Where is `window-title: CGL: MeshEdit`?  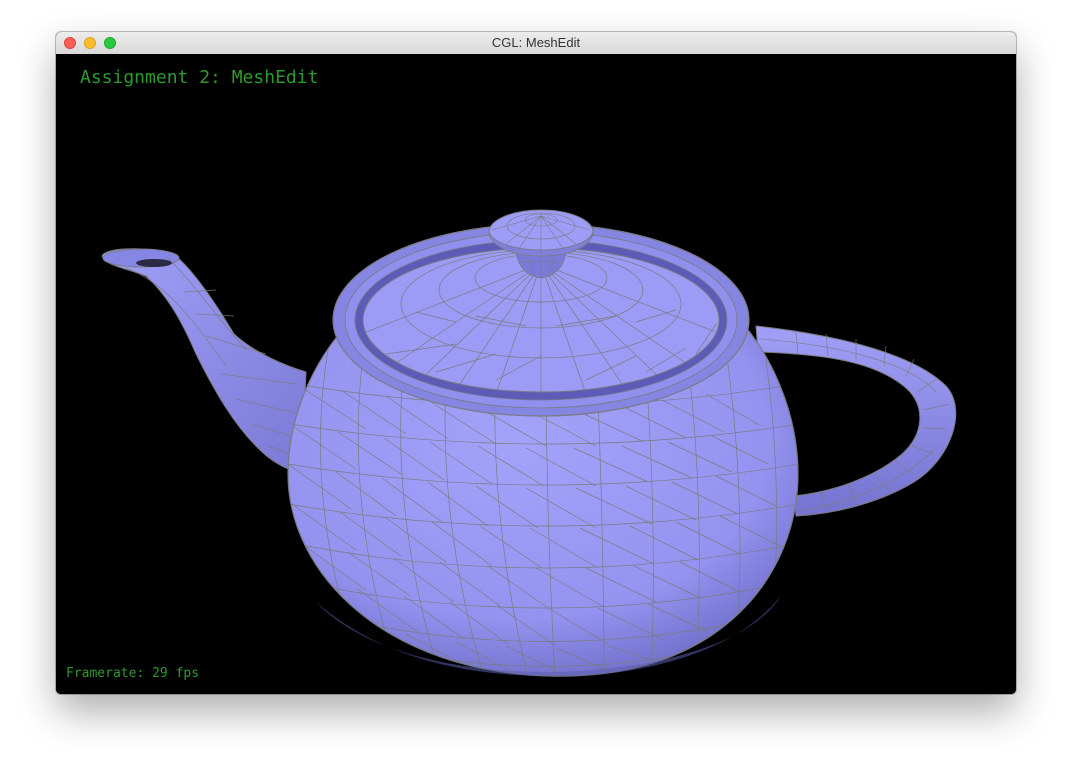 window-title: CGL: MeshEdit is located at coordinates (536, 42).